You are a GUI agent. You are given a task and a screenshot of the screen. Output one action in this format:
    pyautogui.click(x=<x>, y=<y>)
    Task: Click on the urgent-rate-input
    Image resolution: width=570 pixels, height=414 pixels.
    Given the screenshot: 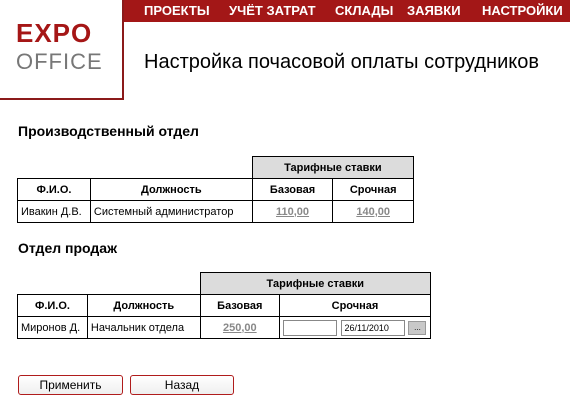 What is the action you would take?
    pyautogui.click(x=310, y=327)
    